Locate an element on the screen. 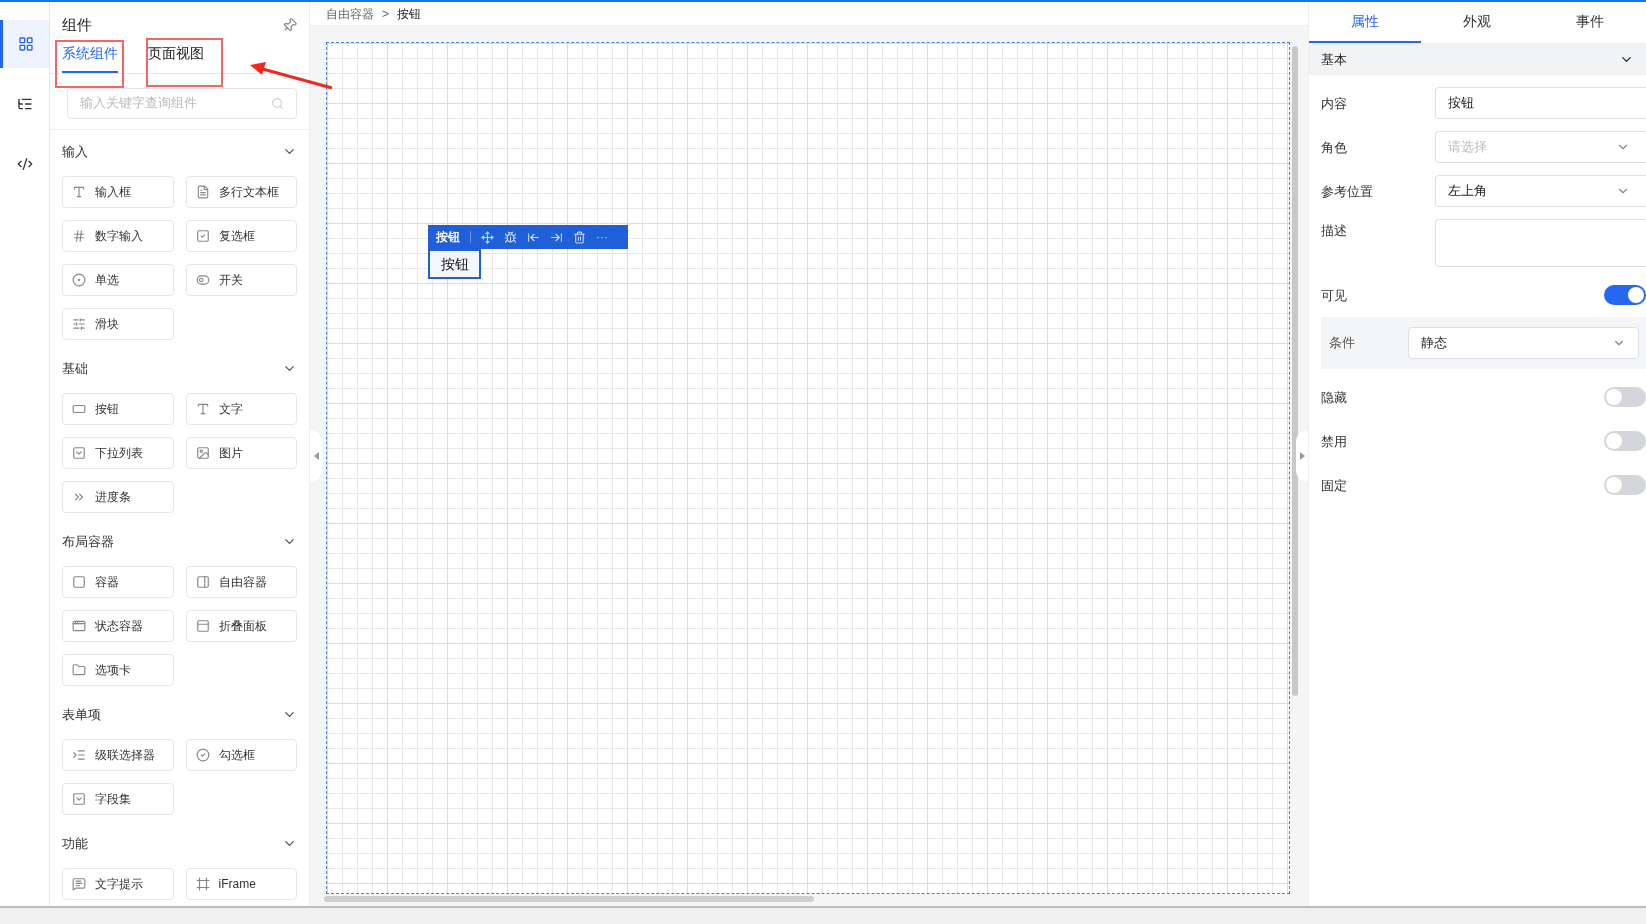 This screenshot has width=1646, height=924. section-header: 基本 is located at coordinates (1477, 59).